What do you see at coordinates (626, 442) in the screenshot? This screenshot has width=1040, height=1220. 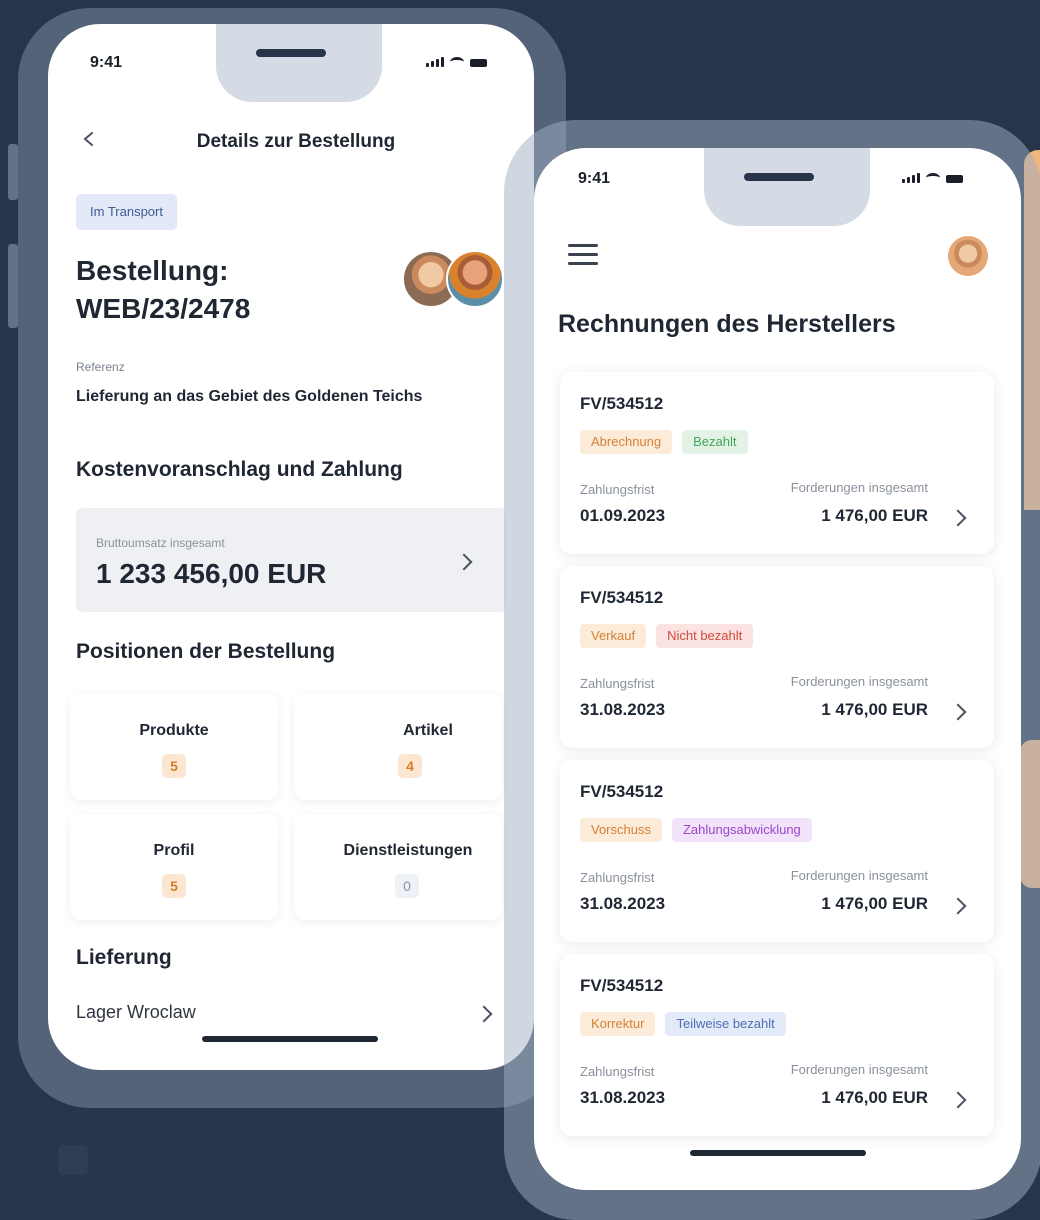 I see `type-tag: Abrechnung` at bounding box center [626, 442].